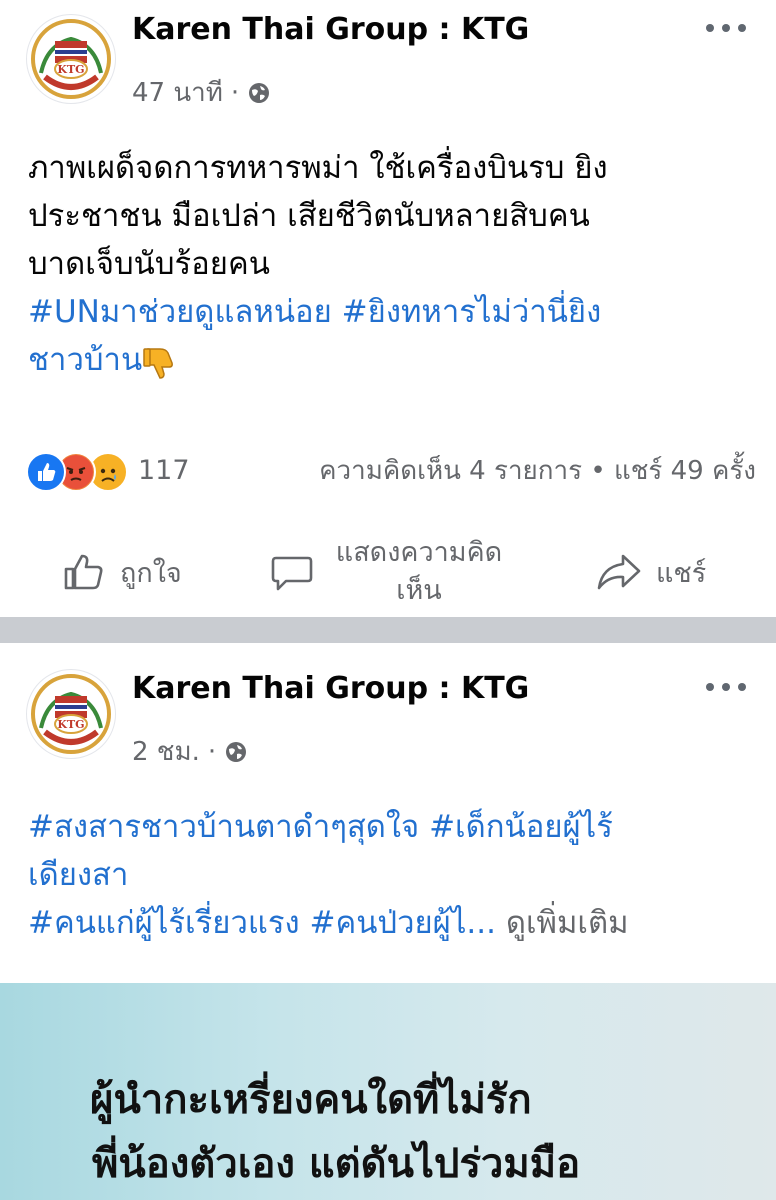  What do you see at coordinates (309, 216) in the screenshot?
I see `body-line: ประชาชน มือเปล่า เสียชีวิตนับหลายสิบคน` at bounding box center [309, 216].